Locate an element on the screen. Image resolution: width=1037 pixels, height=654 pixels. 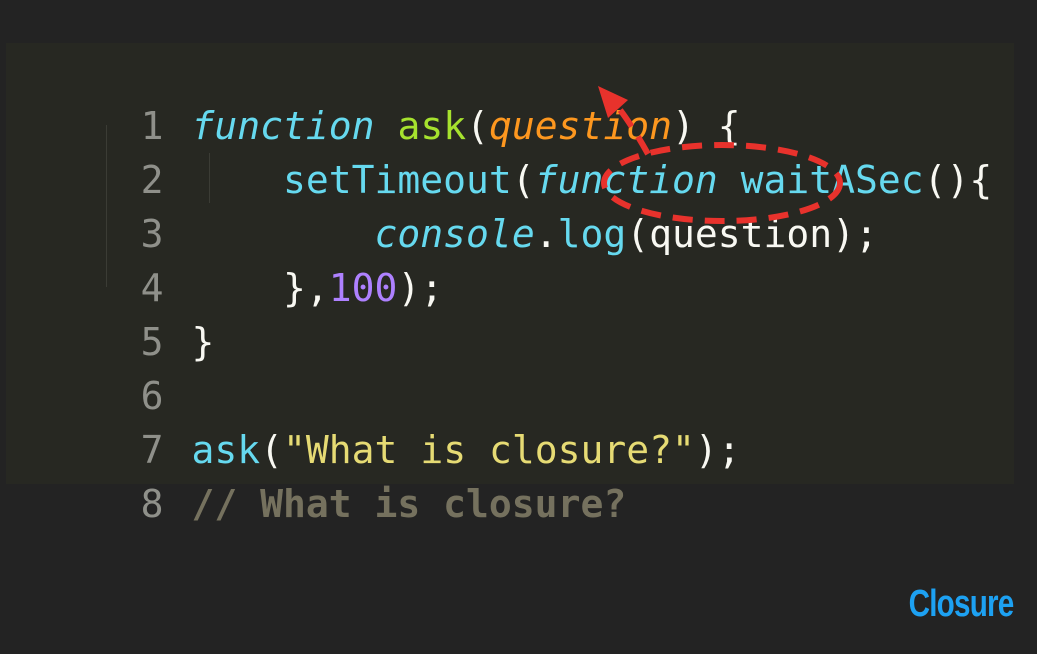
code-line-1: 1 function ask(question) { is located at coordinates (373, 96).